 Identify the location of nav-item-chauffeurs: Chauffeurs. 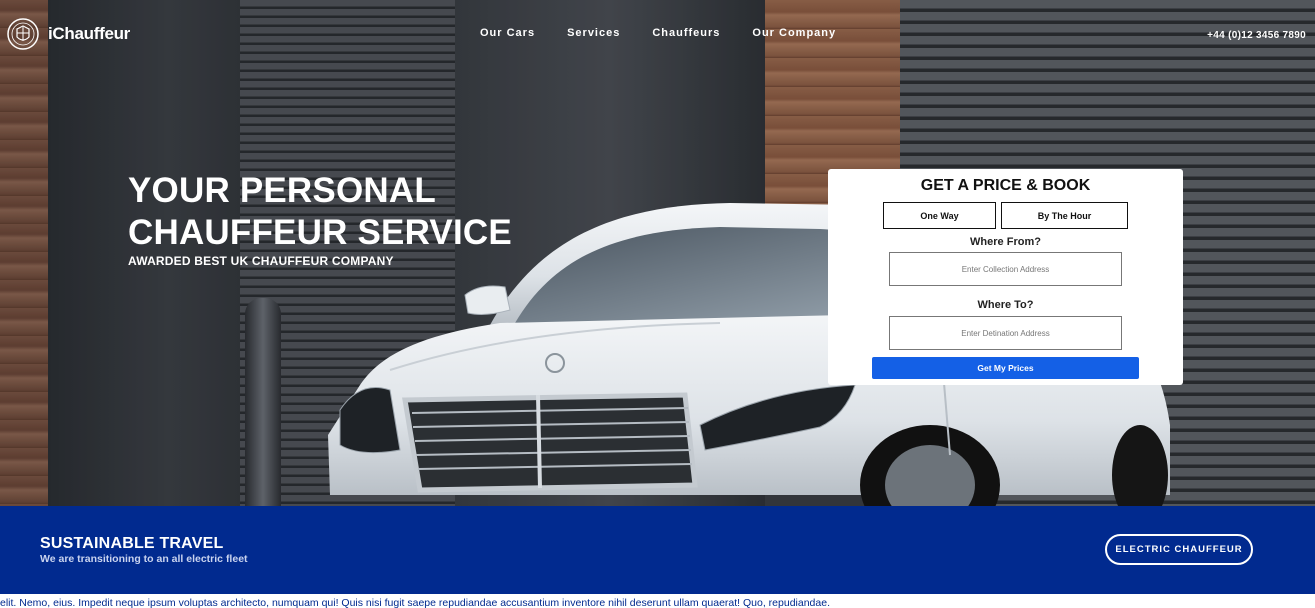
(686, 33).